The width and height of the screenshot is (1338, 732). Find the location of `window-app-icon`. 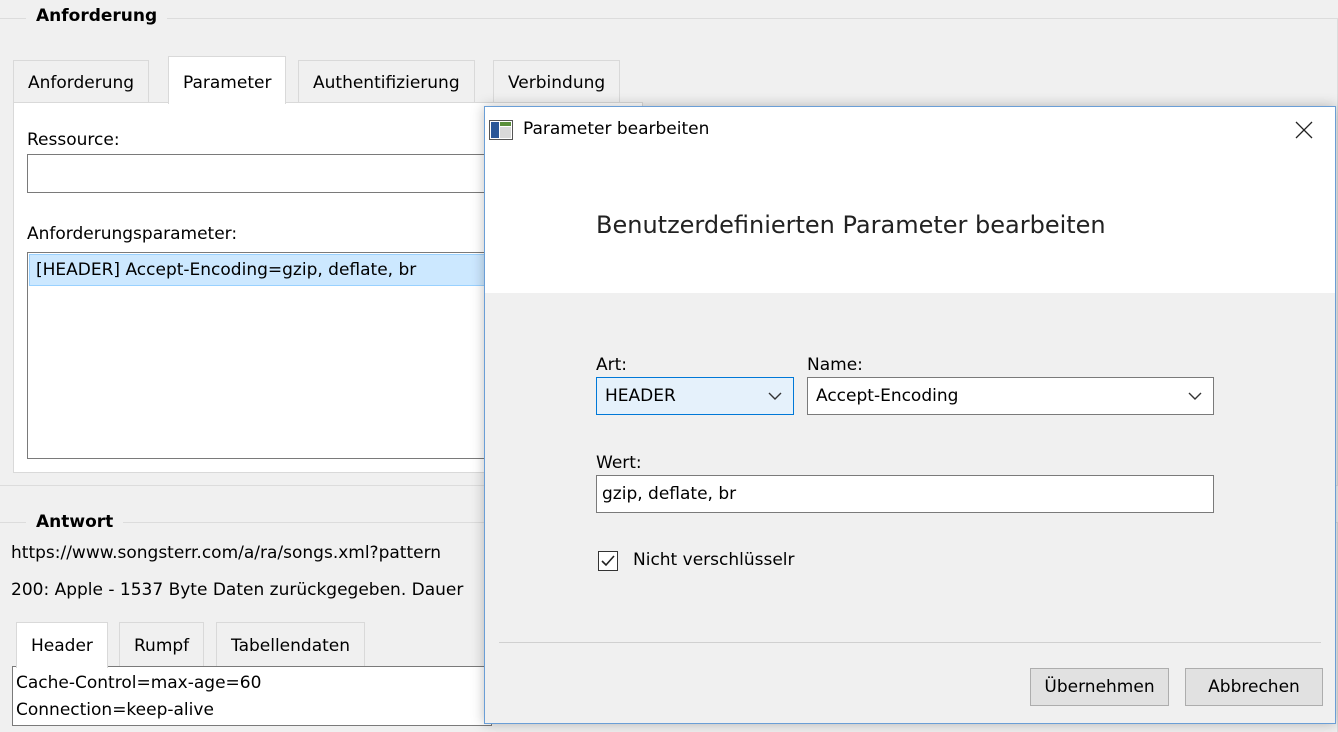

window-app-icon is located at coordinates (501, 130).